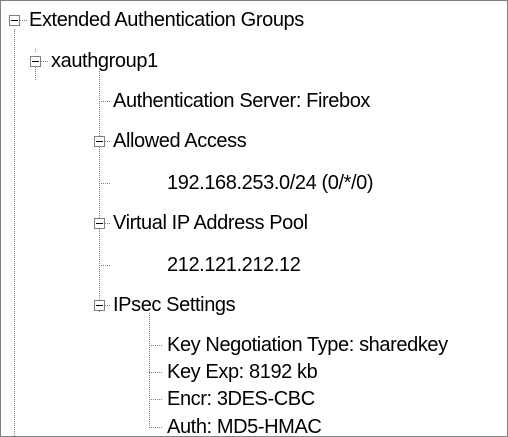  I want to click on collapse-toggle-vip-pool, so click(99, 223).